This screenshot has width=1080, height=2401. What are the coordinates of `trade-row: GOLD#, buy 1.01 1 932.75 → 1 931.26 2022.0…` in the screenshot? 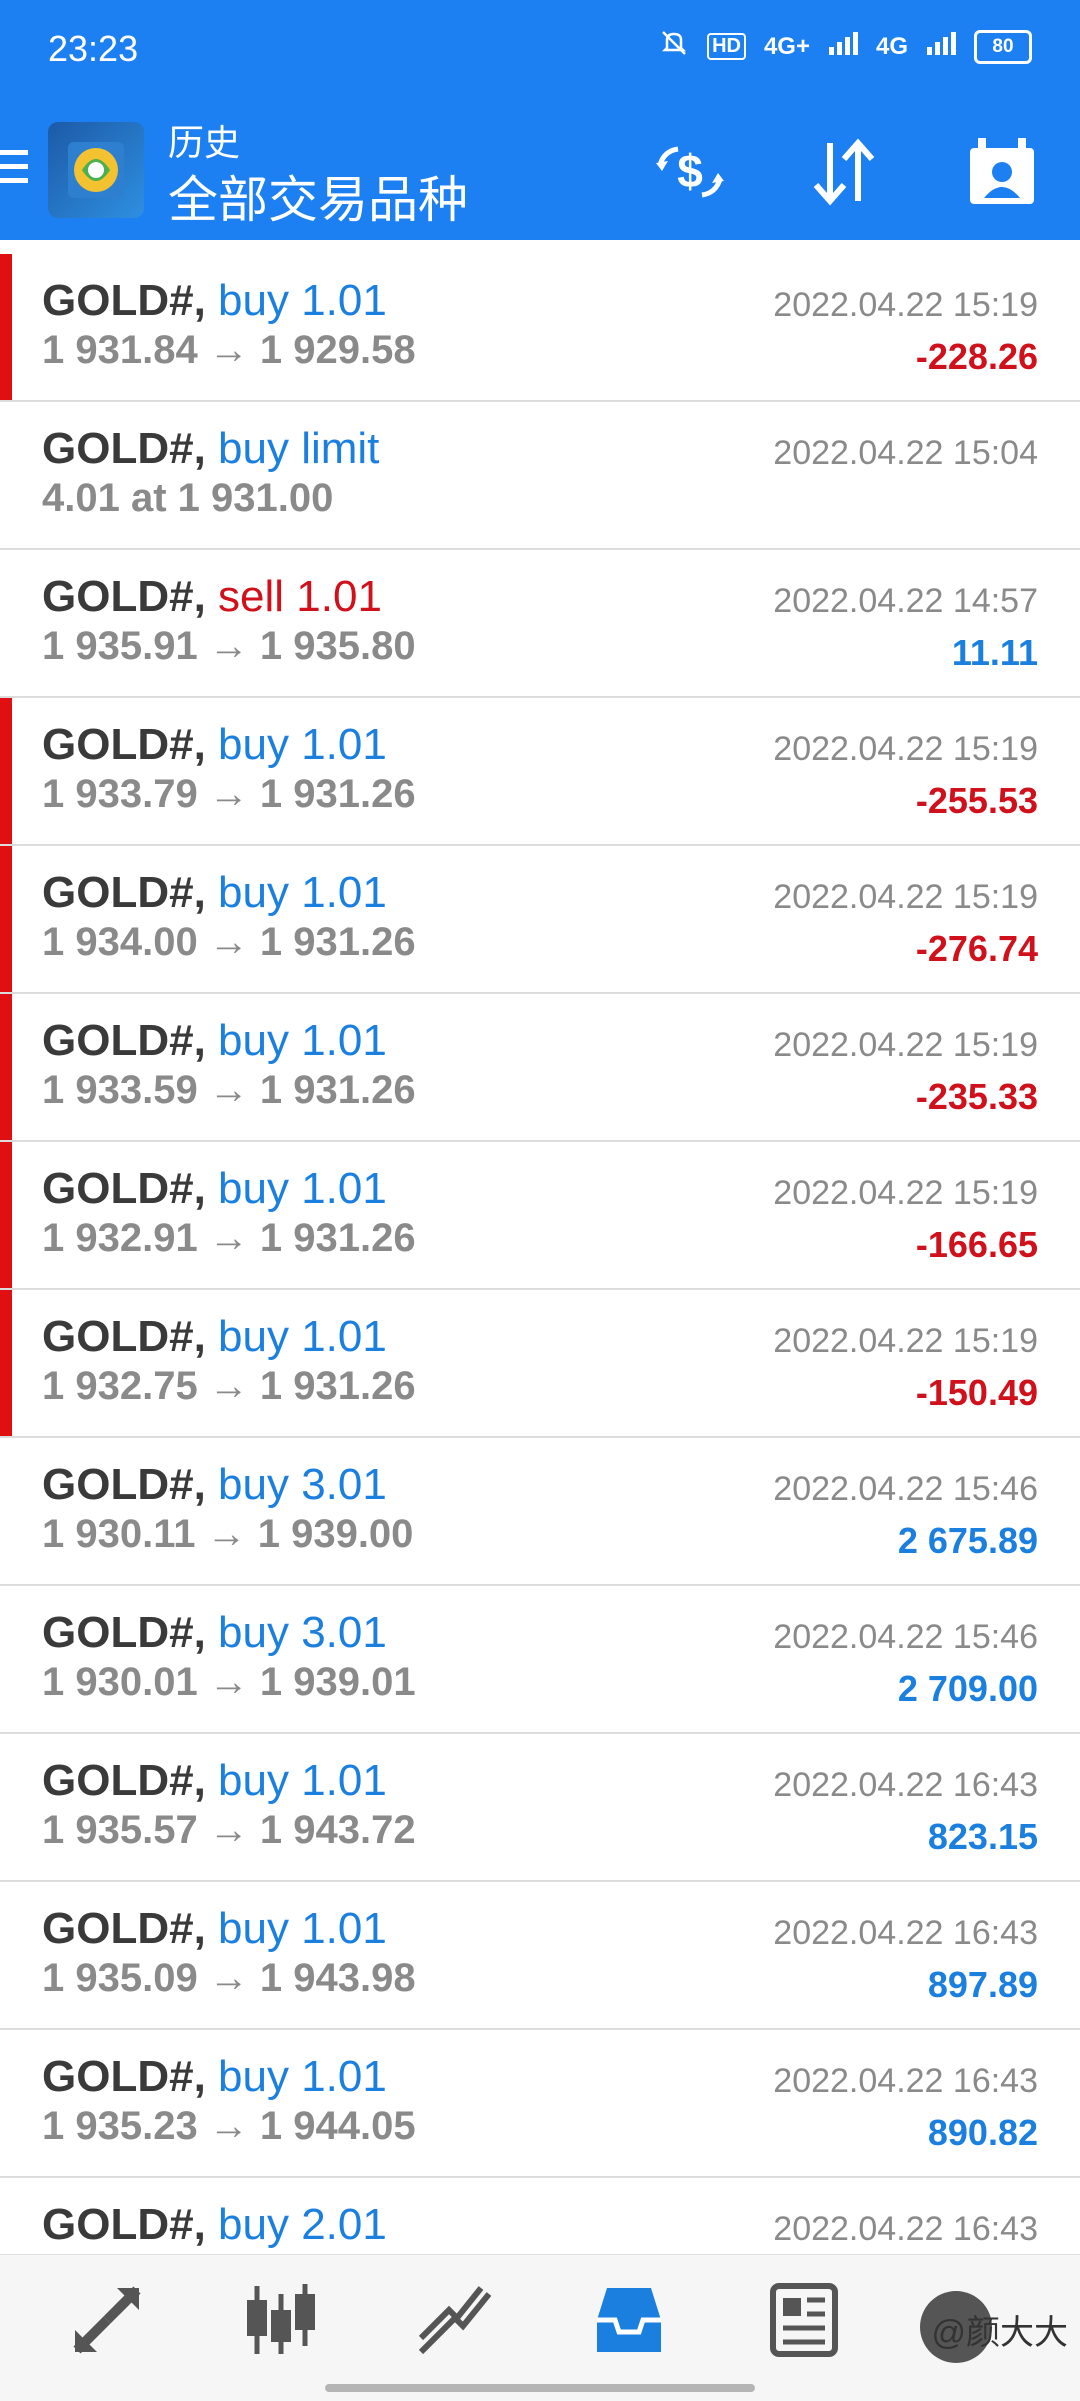 It's located at (540, 1364).